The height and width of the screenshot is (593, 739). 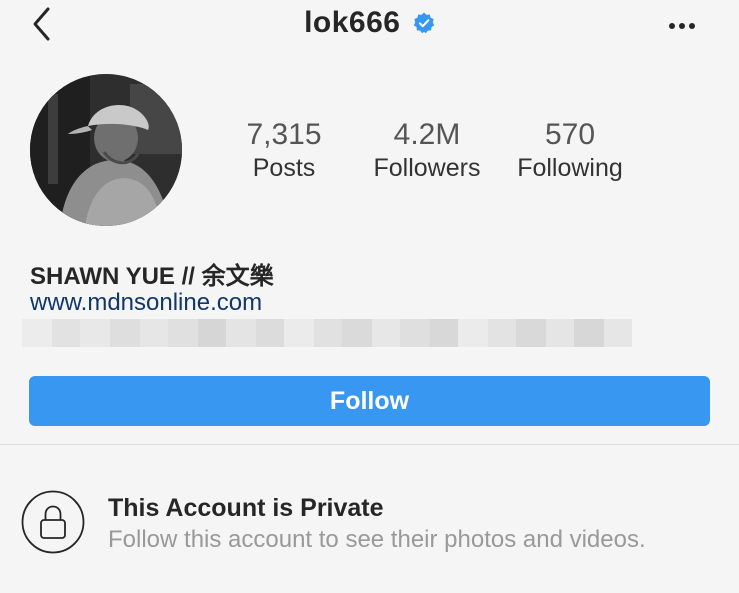 I want to click on profile-photo, so click(x=106, y=150).